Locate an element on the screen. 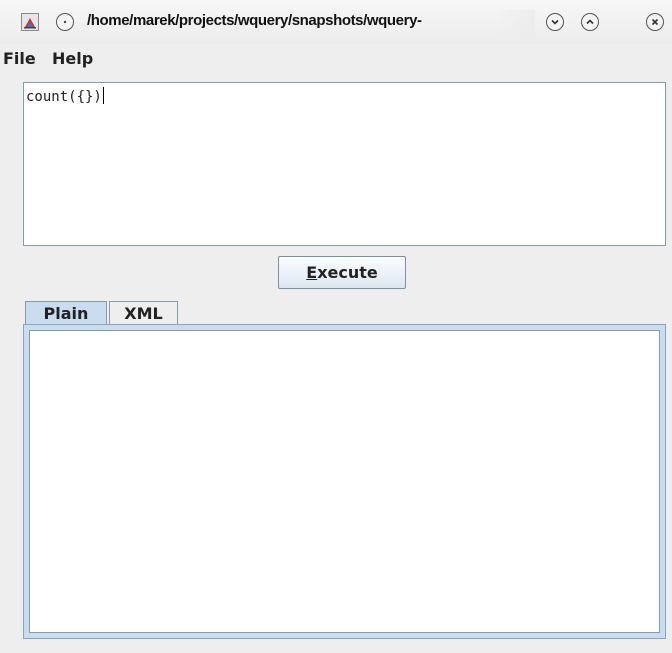 The height and width of the screenshot is (653, 672). execute-label: xecute is located at coordinates (347, 272).